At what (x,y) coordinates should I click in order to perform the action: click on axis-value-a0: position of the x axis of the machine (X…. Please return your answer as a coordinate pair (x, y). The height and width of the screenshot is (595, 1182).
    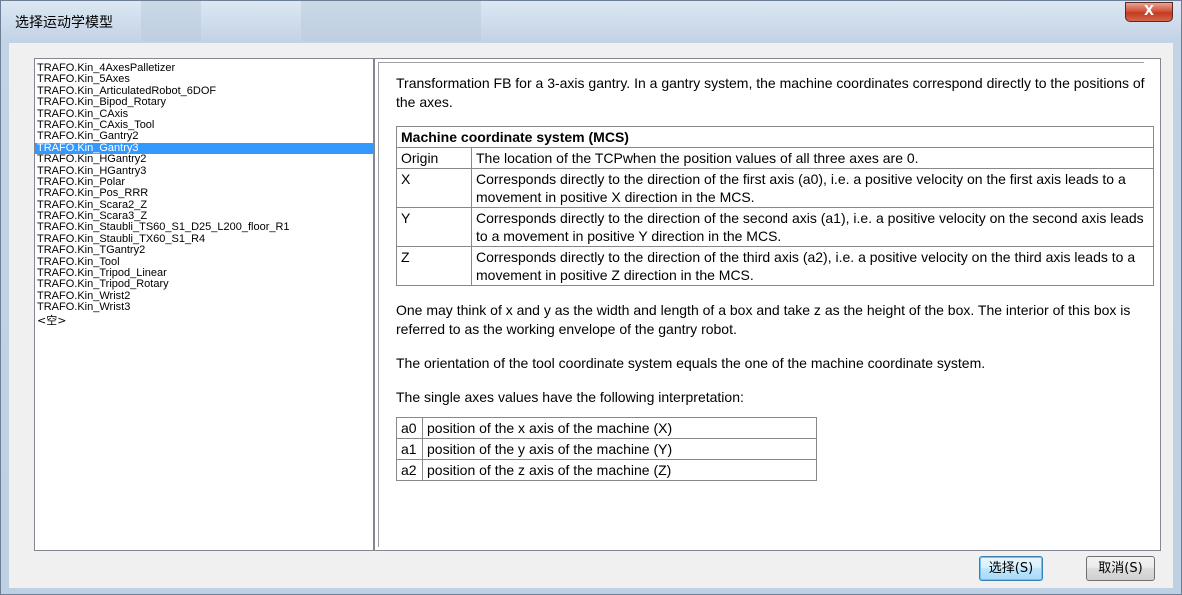
    Looking at the image, I should click on (619, 428).